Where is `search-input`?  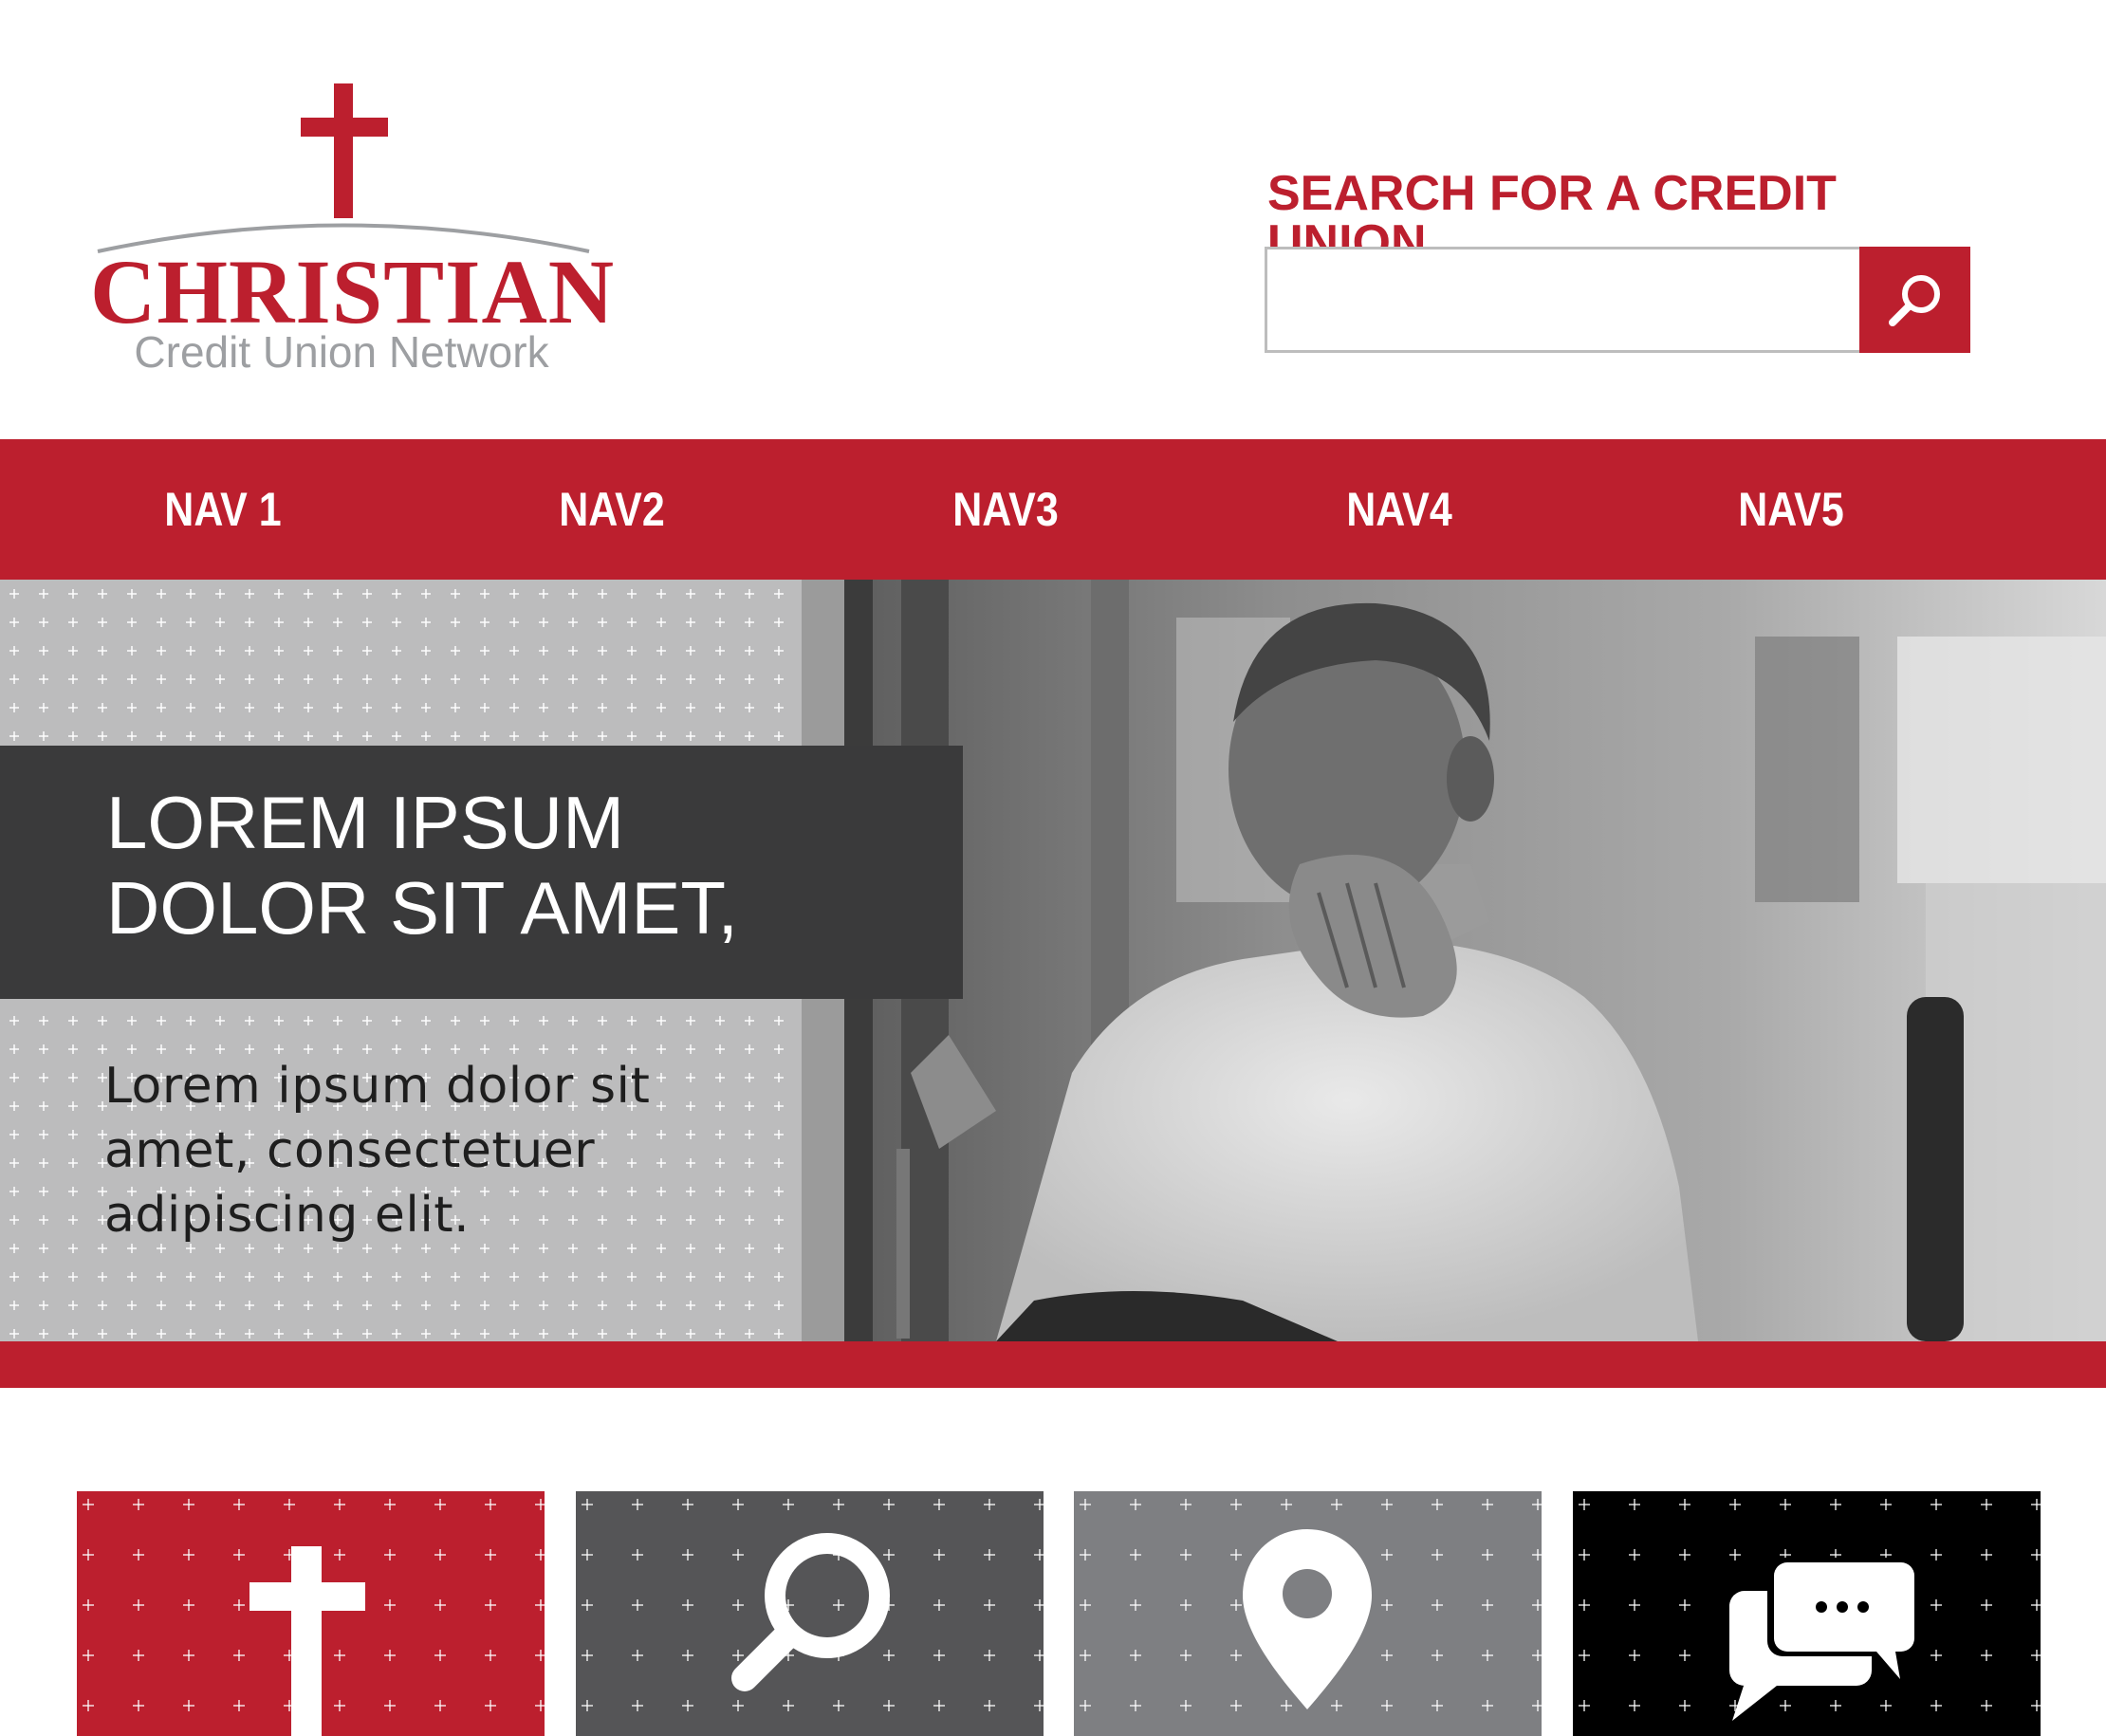 search-input is located at coordinates (1562, 300).